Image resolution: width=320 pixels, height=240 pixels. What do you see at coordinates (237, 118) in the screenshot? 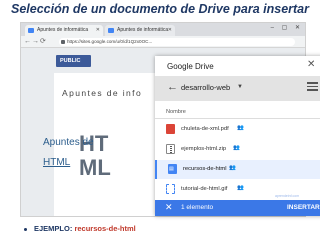
I see `divider` at bounding box center [237, 118].